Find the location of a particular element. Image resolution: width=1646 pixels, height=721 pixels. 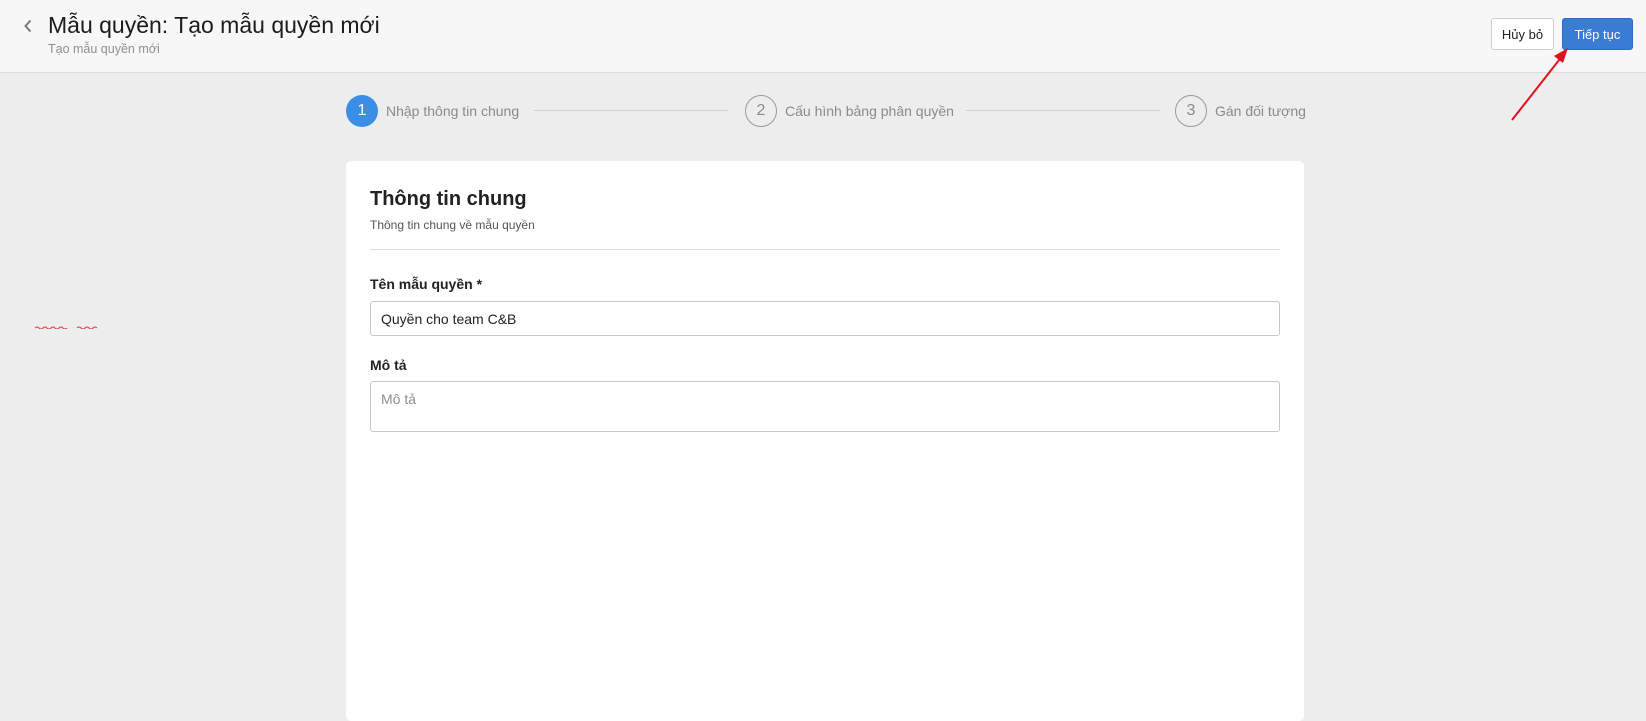

step-label: Cấu hình bảng phân quyền is located at coordinates (869, 111).